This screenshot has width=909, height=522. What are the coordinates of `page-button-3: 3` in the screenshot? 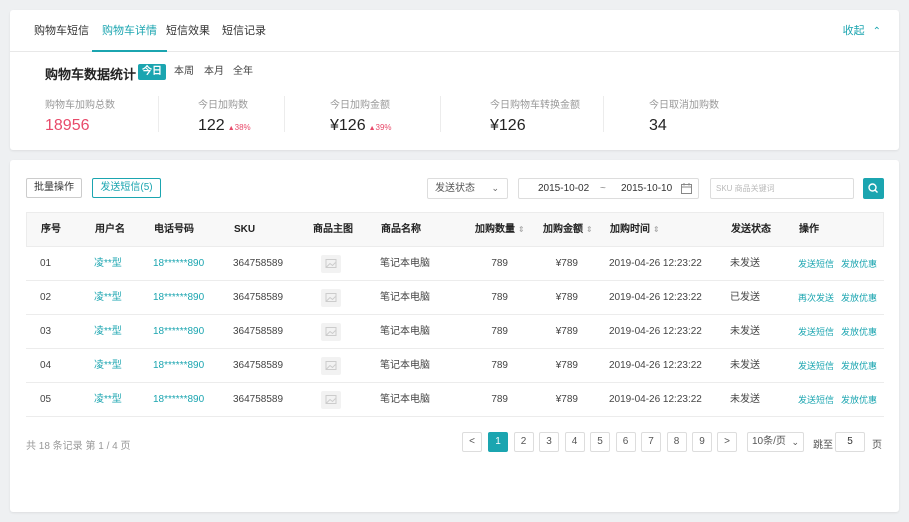 It's located at (549, 442).